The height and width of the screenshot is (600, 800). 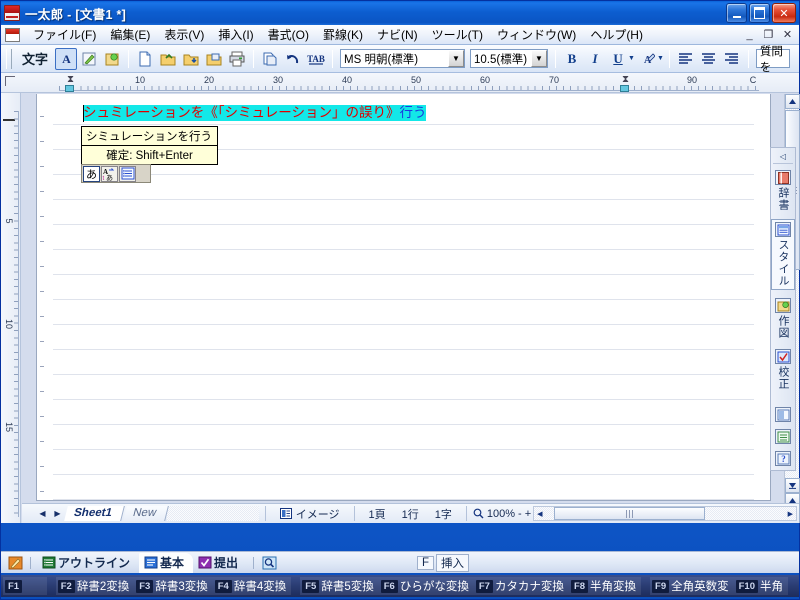 I want to click on fkey-f10: F10 半角, so click(x=761, y=586).